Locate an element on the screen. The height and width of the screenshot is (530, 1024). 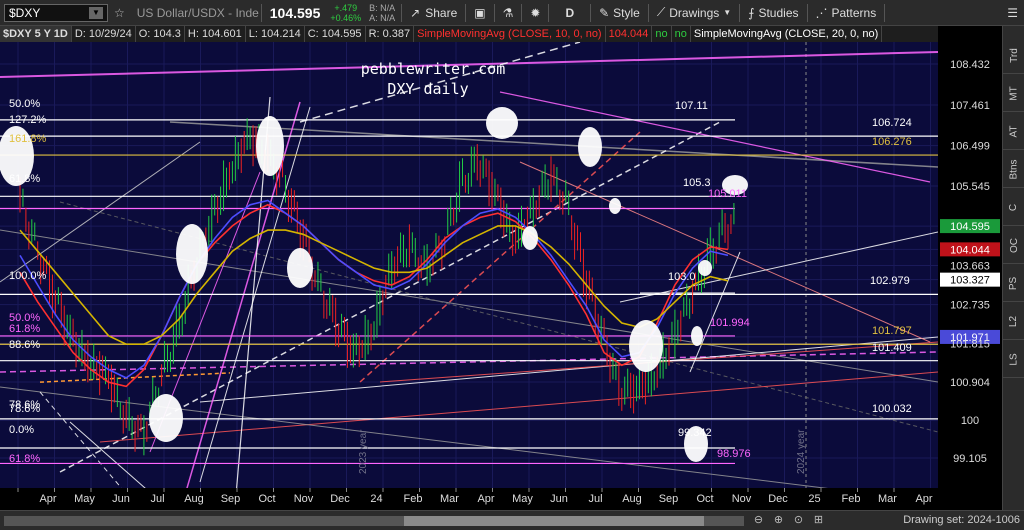
sidebar-tab-ps: PS is located at coordinates (1013, 284).